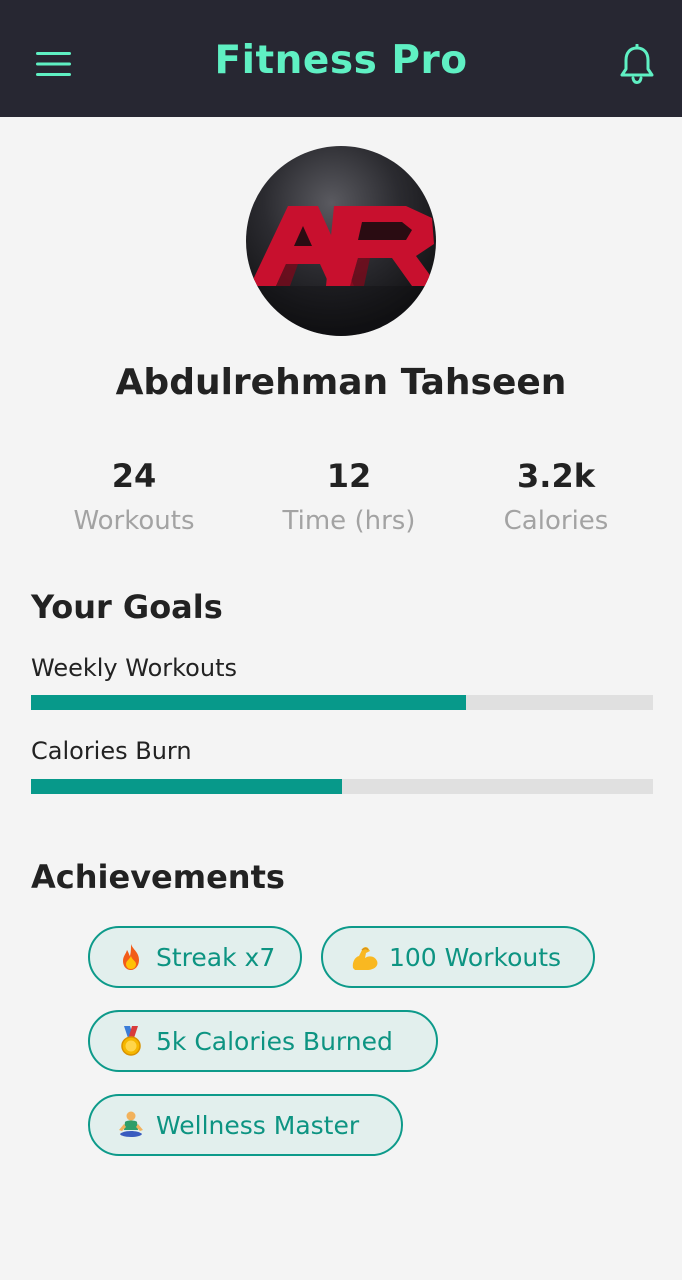 Image resolution: width=682 pixels, height=1280 pixels. I want to click on app-header: Fitness Pro, so click(341, 58).